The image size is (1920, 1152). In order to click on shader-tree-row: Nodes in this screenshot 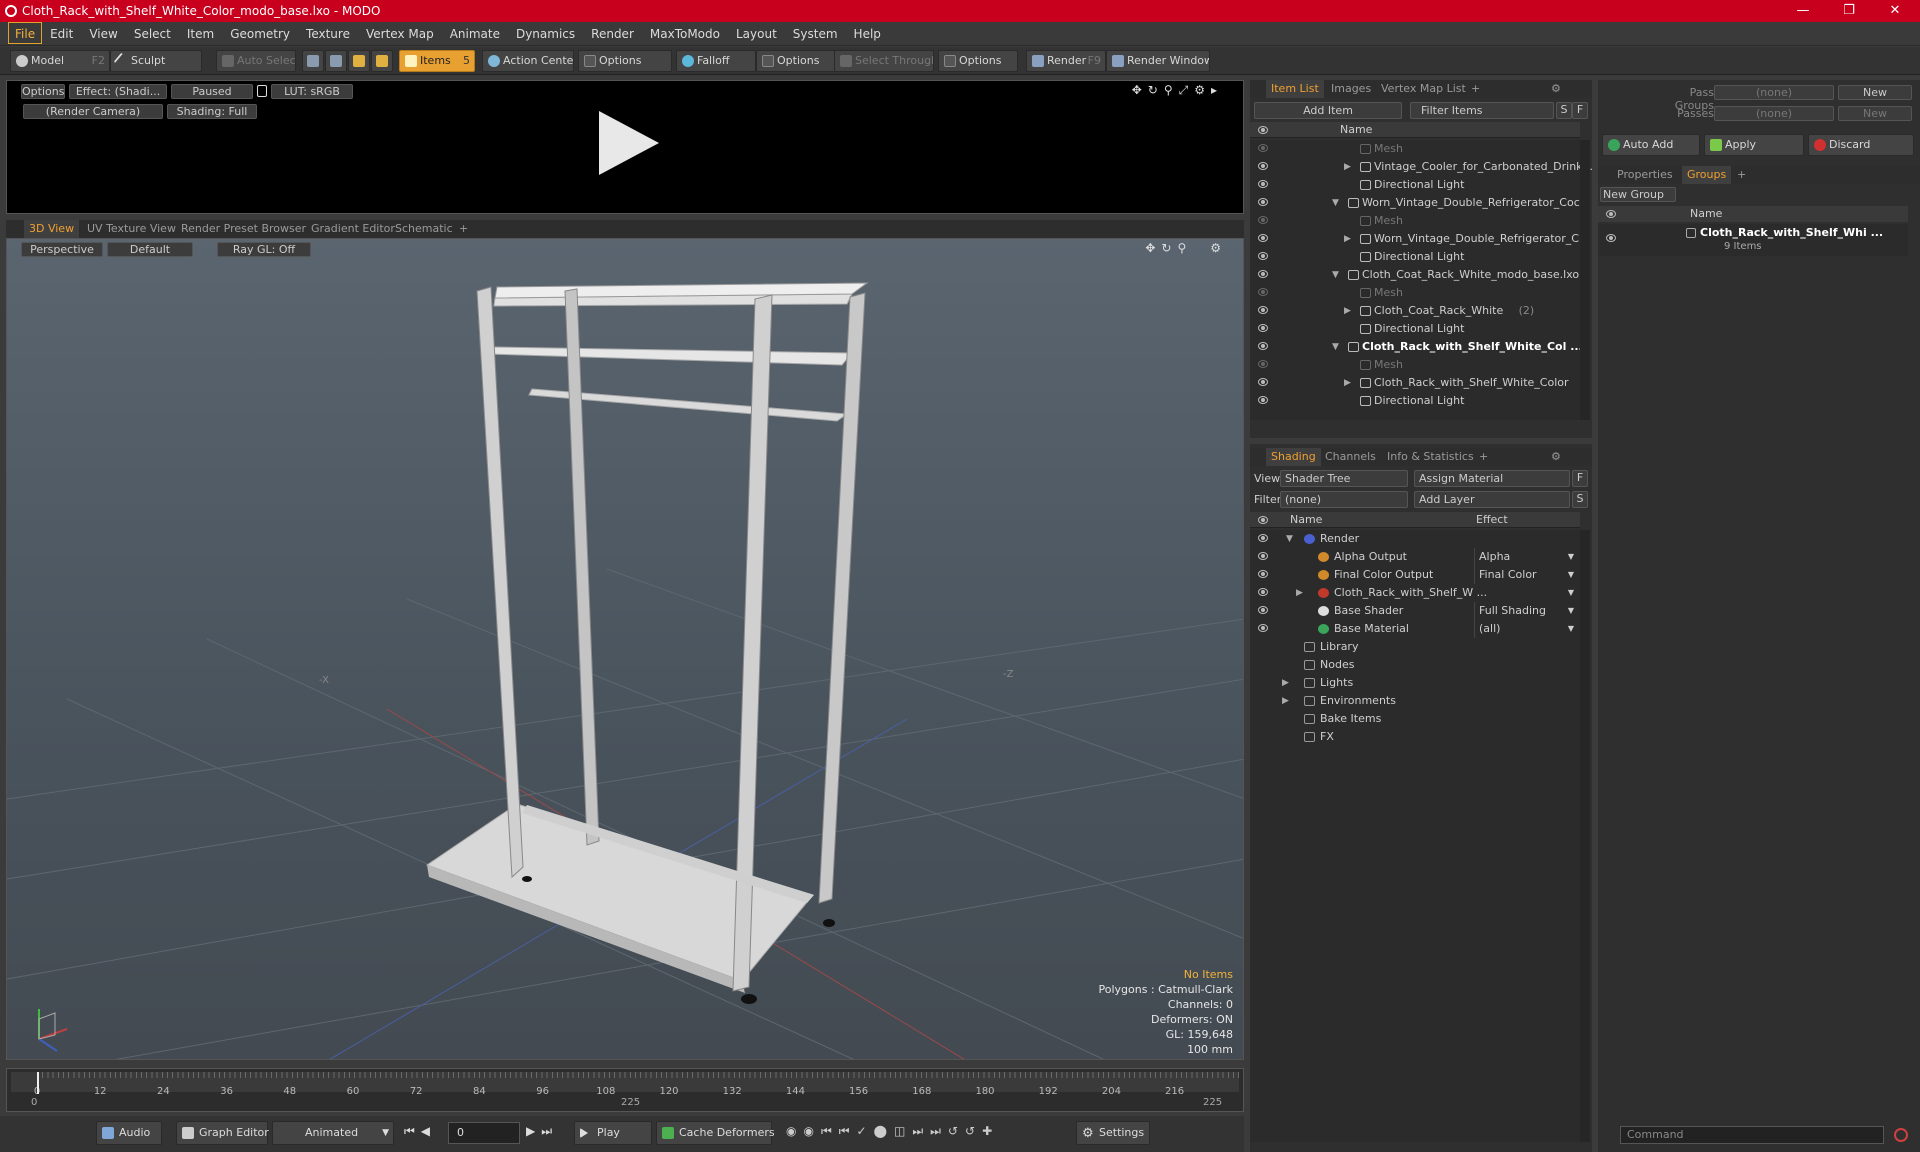, I will do `click(1415, 665)`.